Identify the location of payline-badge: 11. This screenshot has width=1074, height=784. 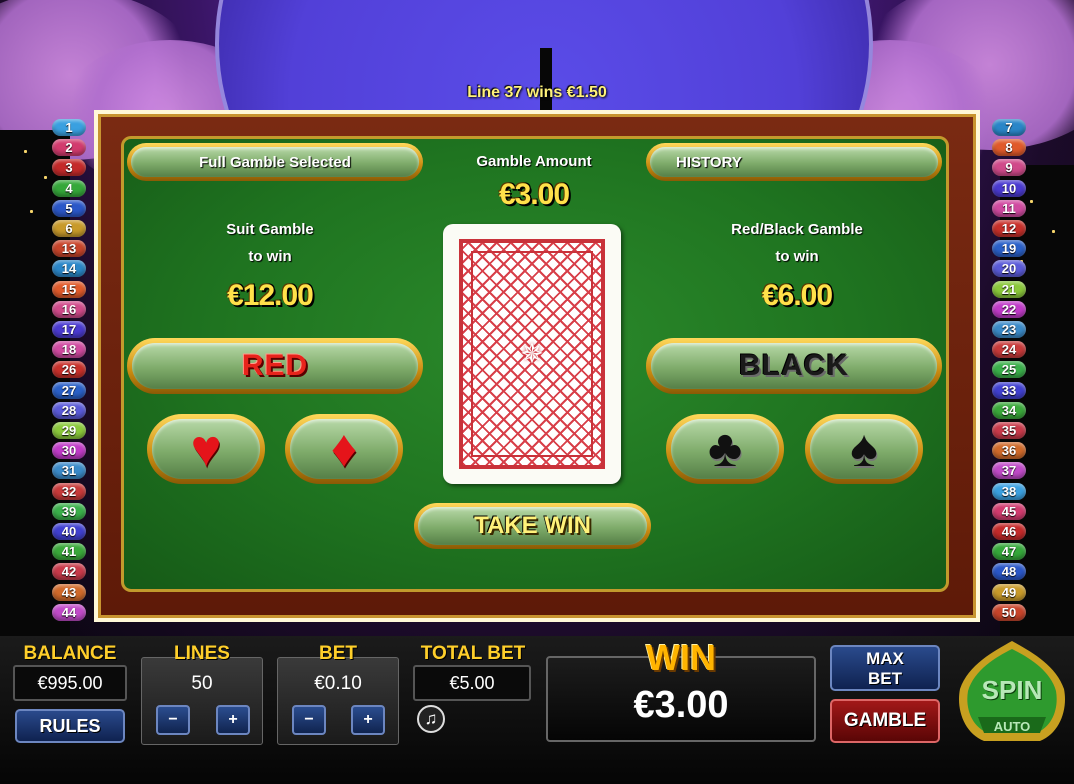
(1009, 208).